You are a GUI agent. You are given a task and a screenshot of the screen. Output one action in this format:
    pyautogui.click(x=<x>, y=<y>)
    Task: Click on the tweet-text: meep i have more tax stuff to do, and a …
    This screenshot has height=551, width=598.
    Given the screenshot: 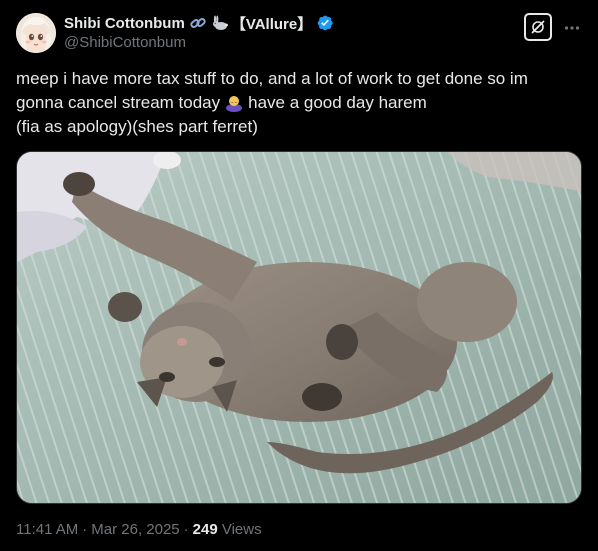 What is the action you would take?
    pyautogui.click(x=301, y=103)
    